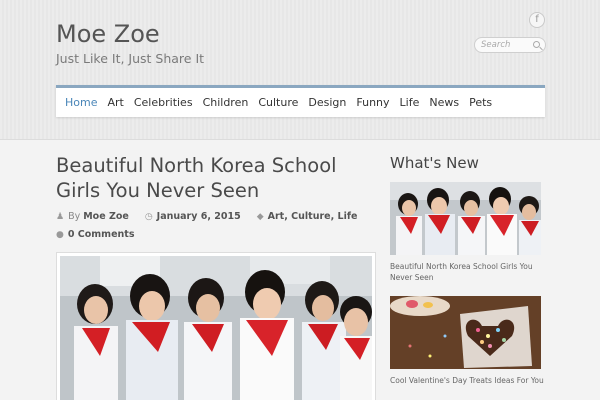 The height and width of the screenshot is (400, 600). Describe the element at coordinates (81, 102) in the screenshot. I see `nav-item-home: Home` at that location.